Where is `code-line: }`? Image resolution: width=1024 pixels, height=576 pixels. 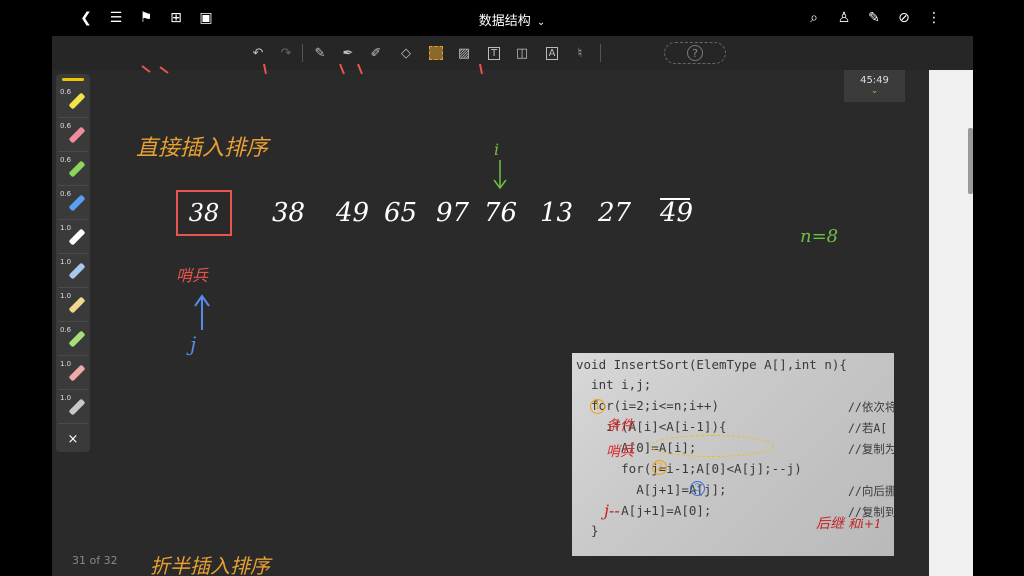
code-line: } is located at coordinates (587, 530).